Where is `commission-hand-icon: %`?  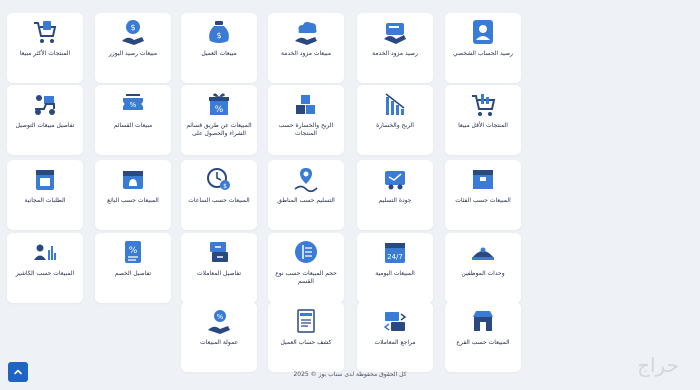 commission-hand-icon: % is located at coordinates (219, 321).